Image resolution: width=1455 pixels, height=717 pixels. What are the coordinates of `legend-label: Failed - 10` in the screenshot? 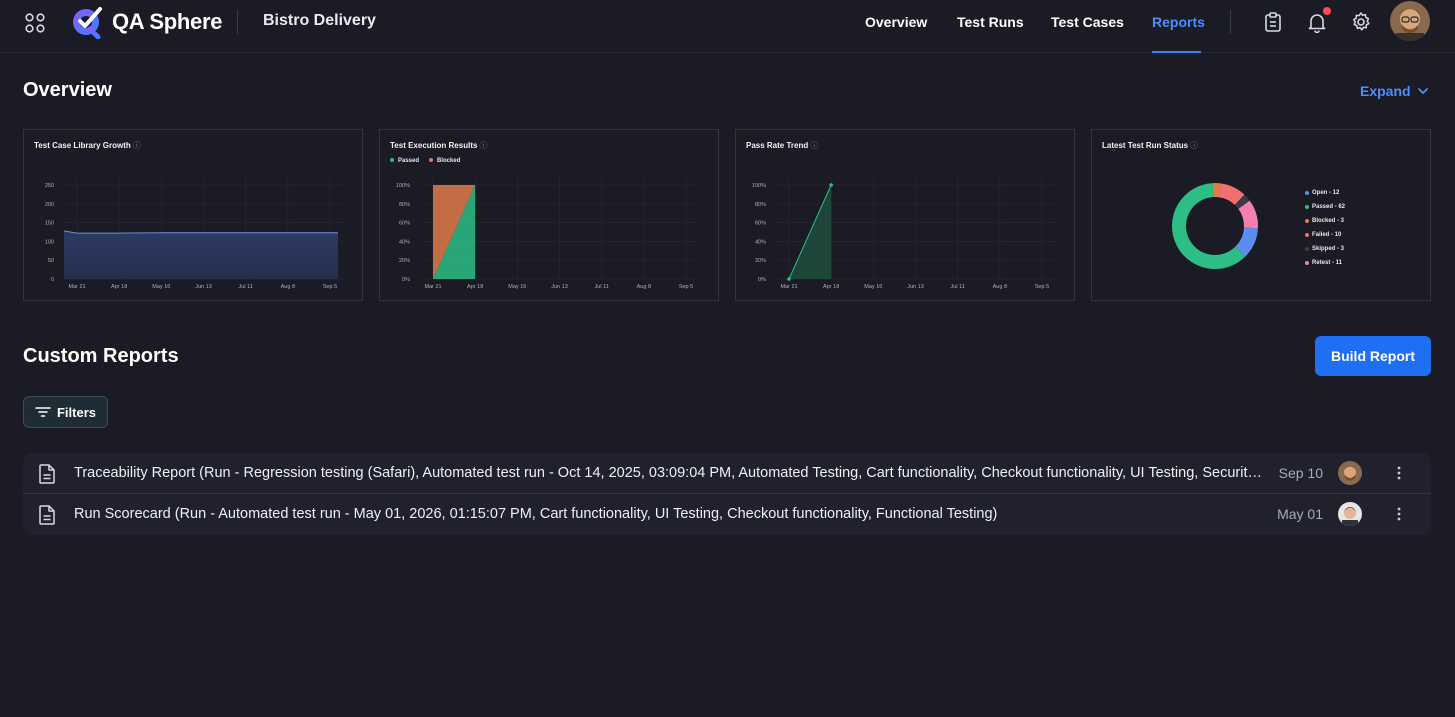 It's located at (1327, 235).